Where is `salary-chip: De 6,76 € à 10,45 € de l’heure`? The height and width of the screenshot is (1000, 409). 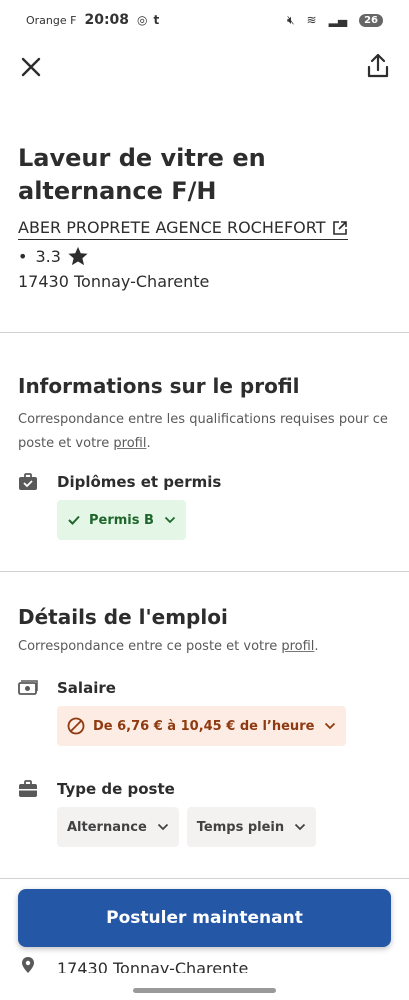
salary-chip: De 6,76 € à 10,45 € de l’heure is located at coordinates (202, 726).